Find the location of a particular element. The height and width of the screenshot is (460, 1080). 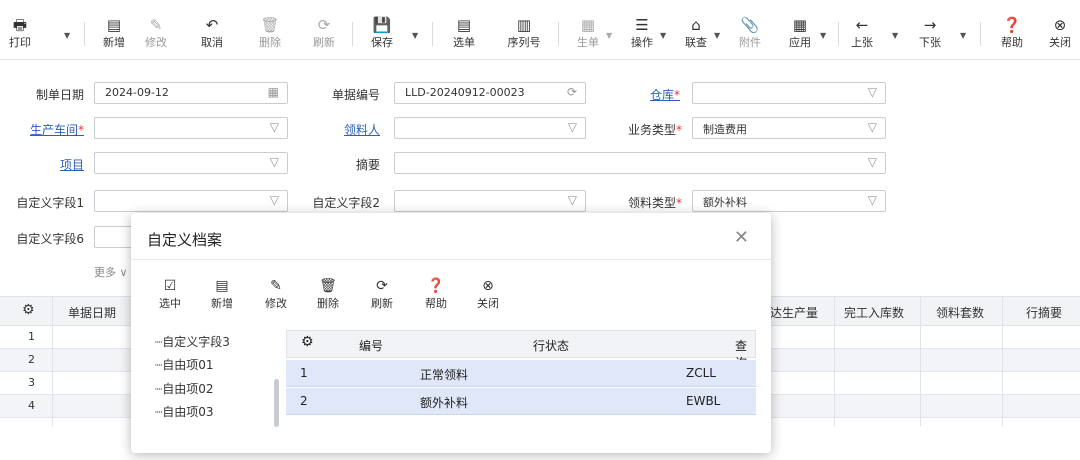

print-button: 🖶 打印 is located at coordinates (20, 33).